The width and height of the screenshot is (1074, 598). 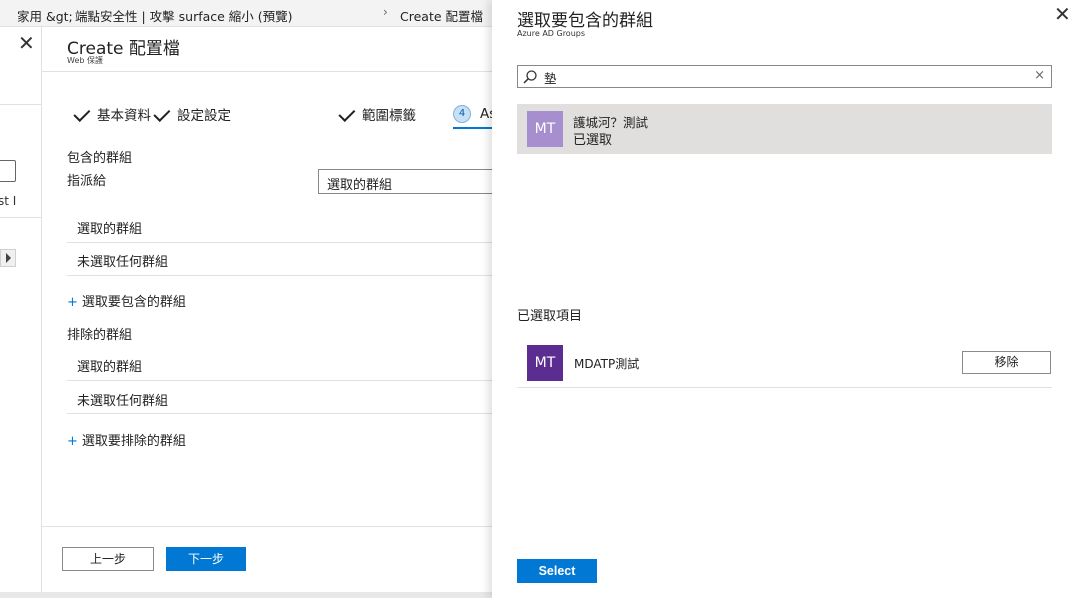 I want to click on step-basics: 基本資料, so click(x=113, y=114).